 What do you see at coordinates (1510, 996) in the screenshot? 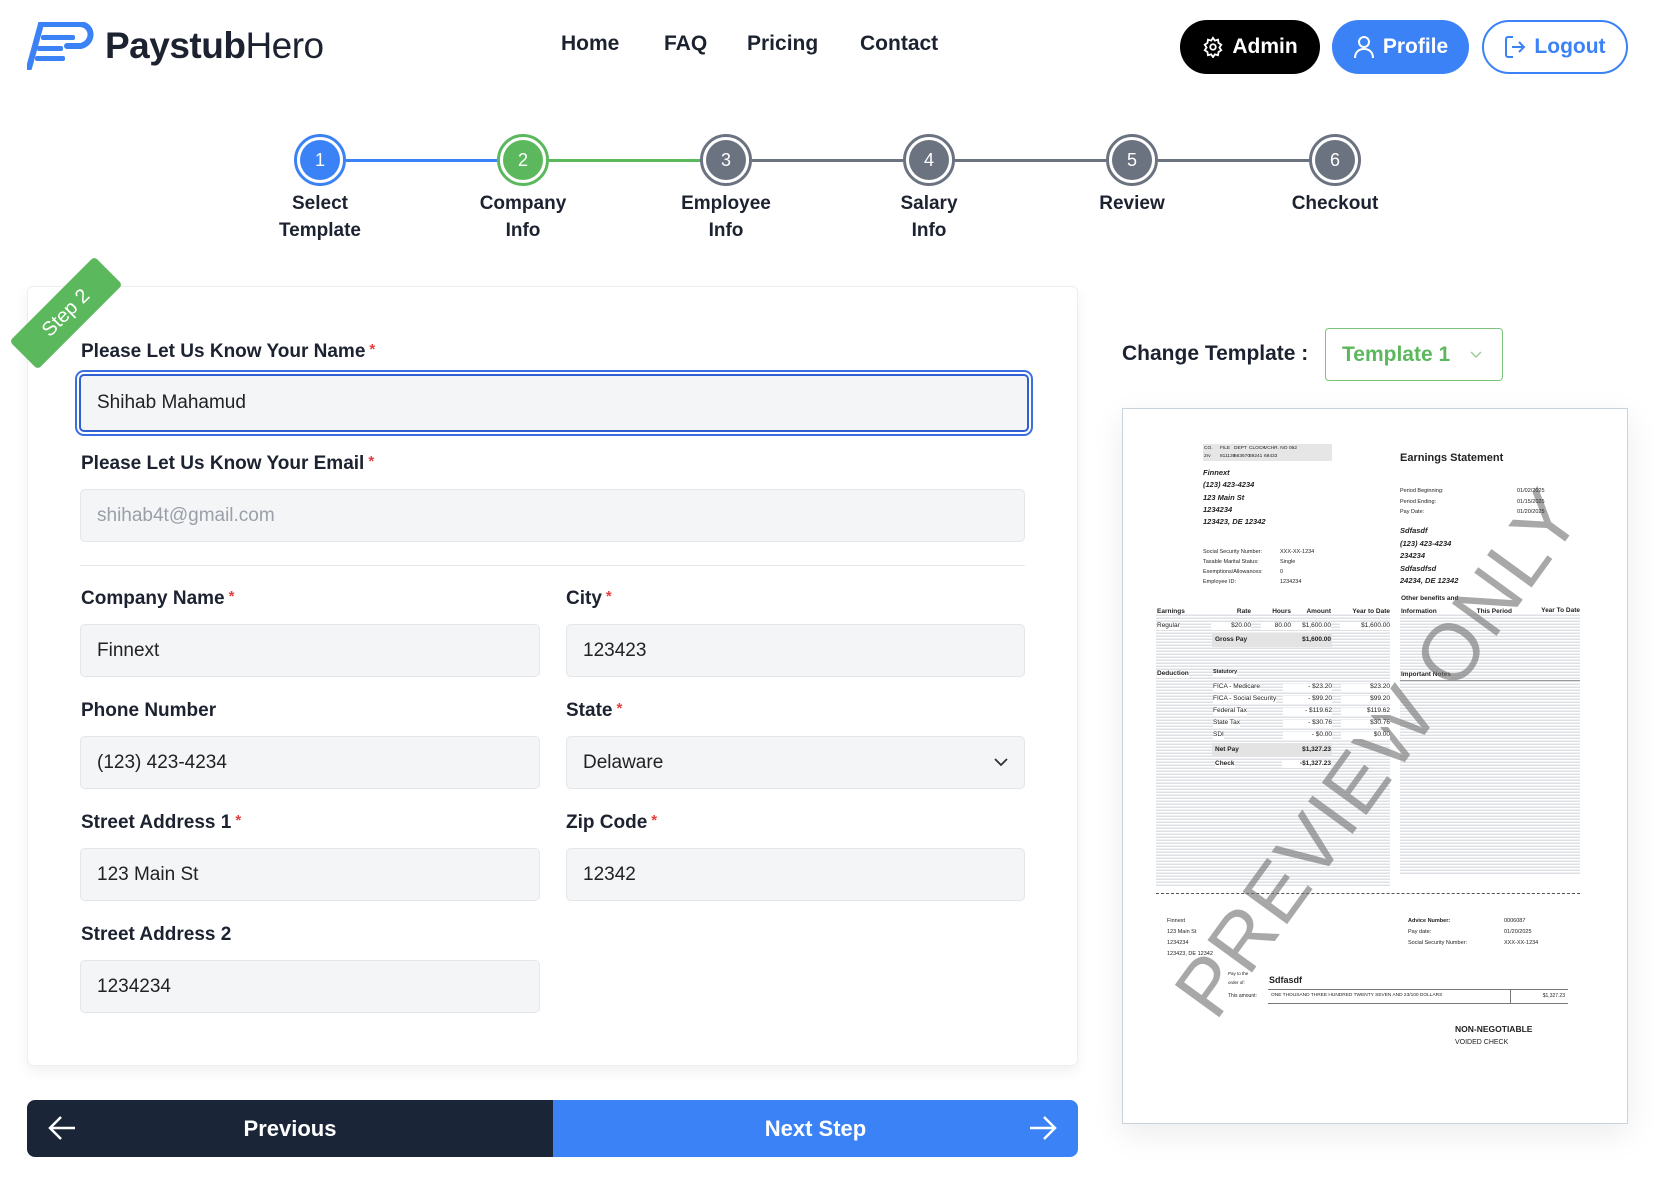
I see `amount-divider` at bounding box center [1510, 996].